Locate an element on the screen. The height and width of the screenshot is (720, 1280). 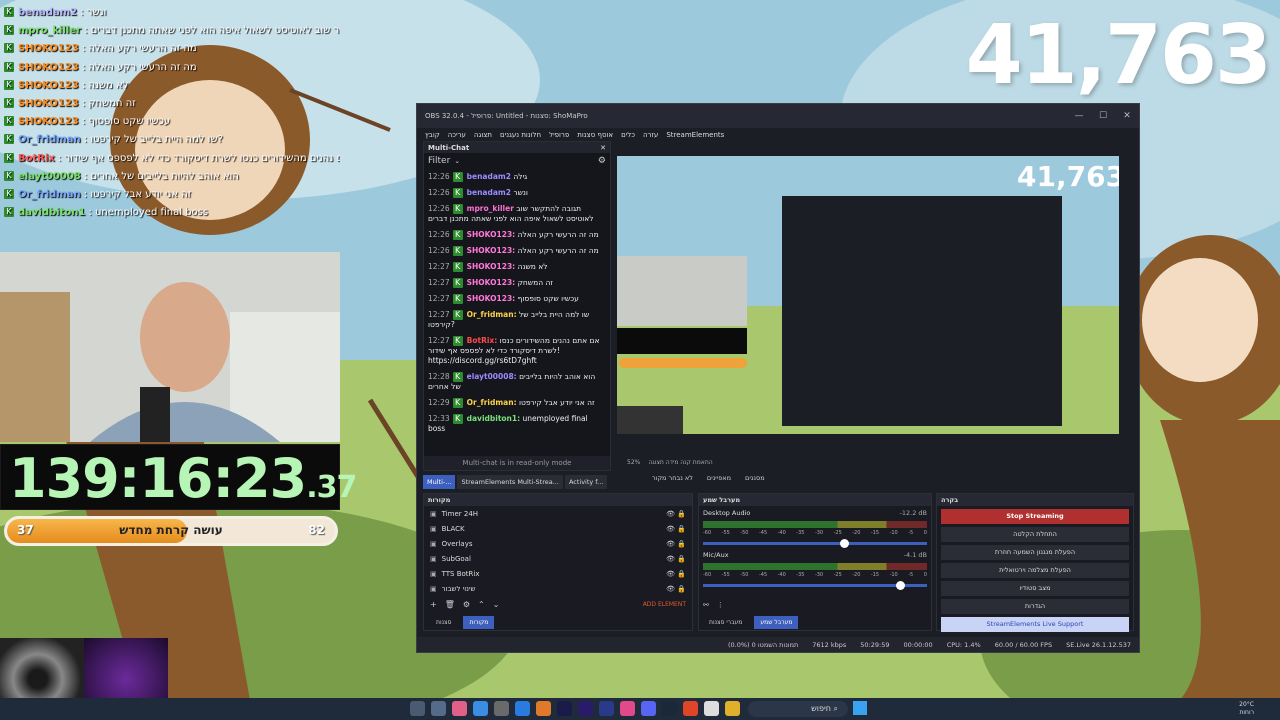
menu-item: פרופיל is located at coordinates (559, 135).